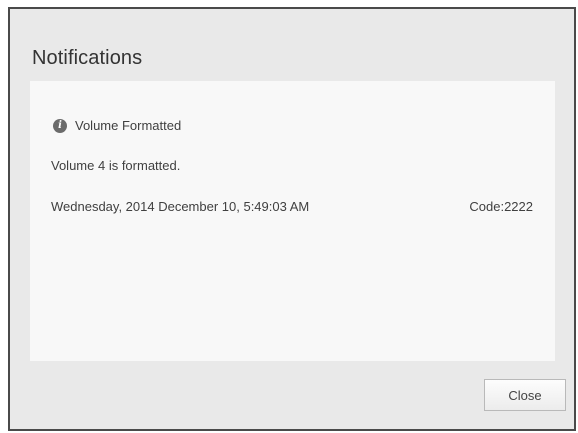  Describe the element at coordinates (128, 125) in the screenshot. I see `notification-title: Volume Formatted` at that location.